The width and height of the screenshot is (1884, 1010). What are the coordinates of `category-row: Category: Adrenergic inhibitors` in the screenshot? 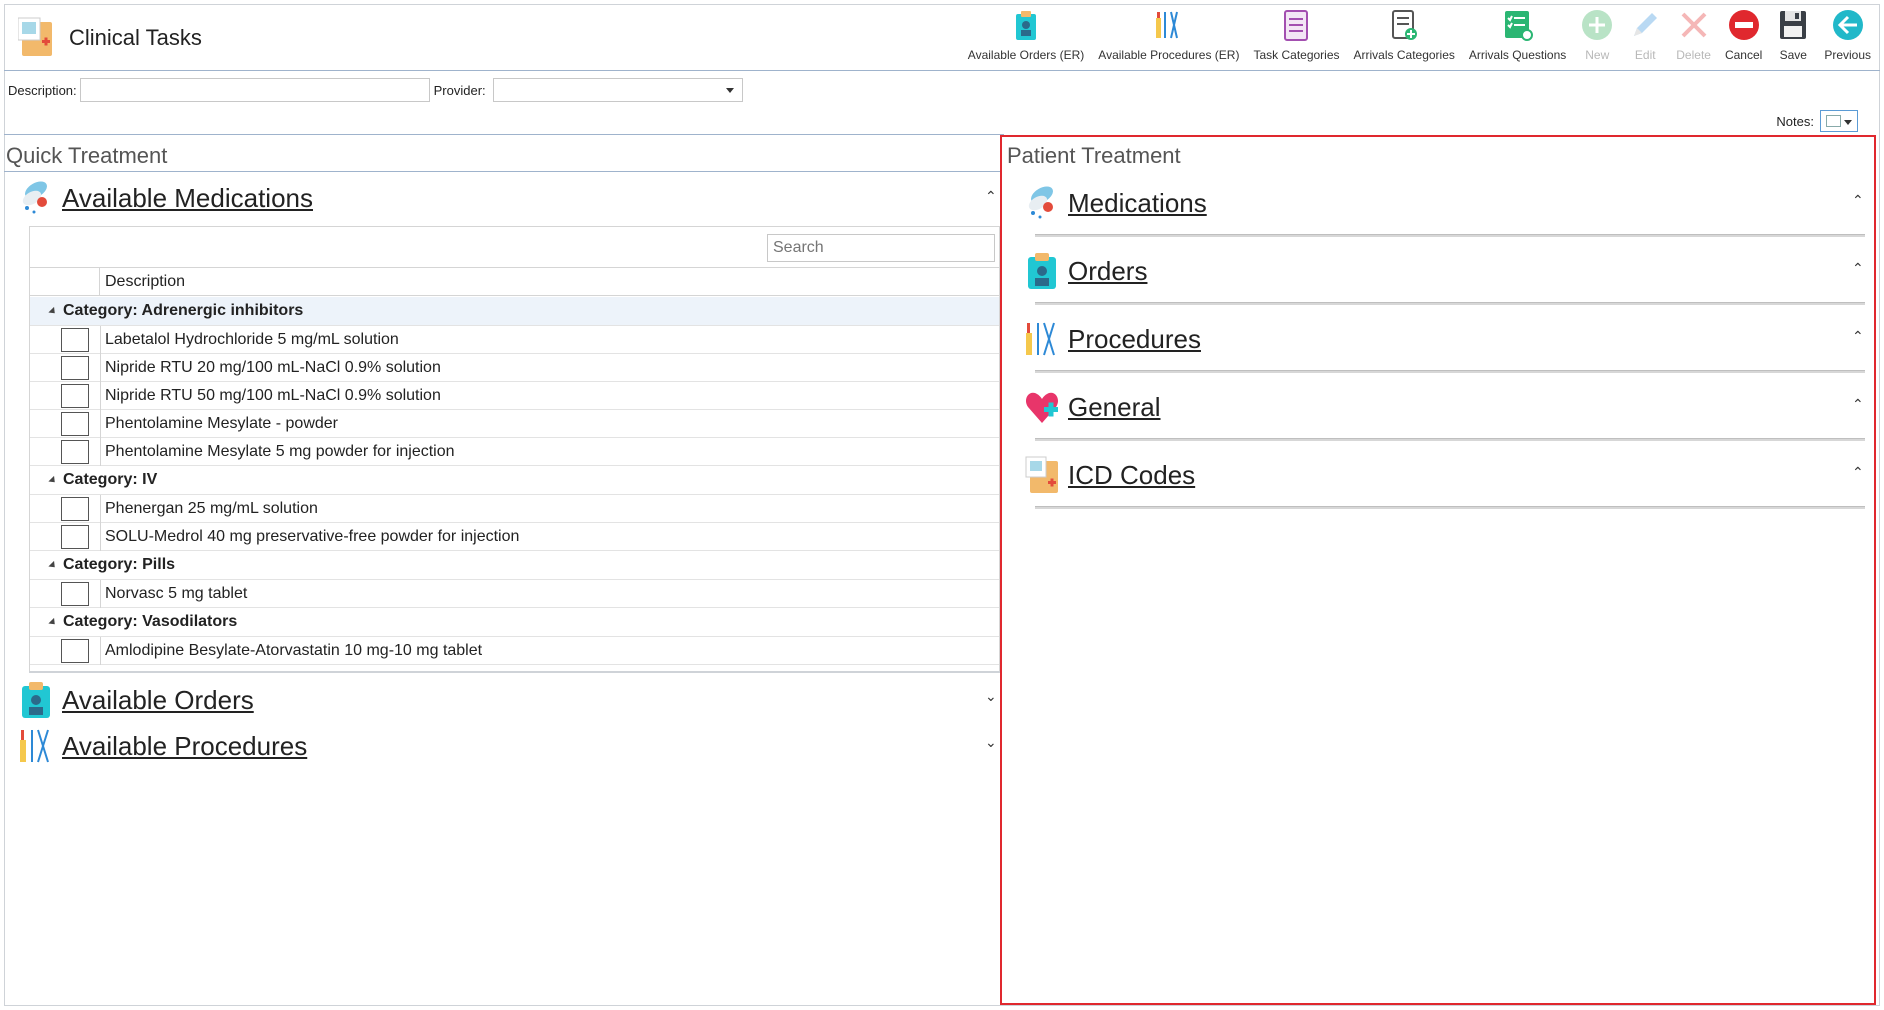 It's located at (514, 311).